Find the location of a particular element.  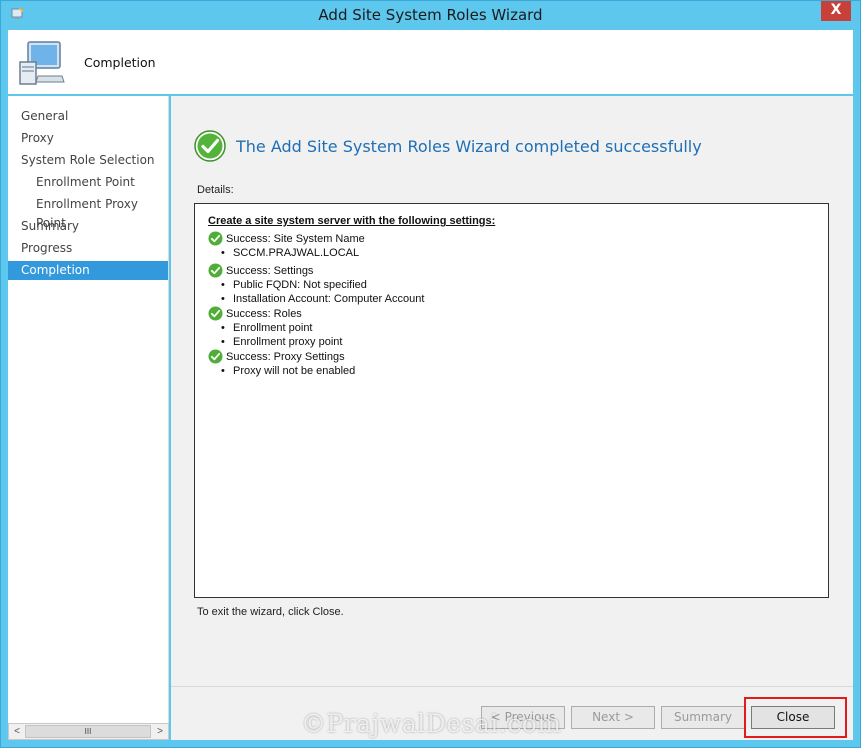

details-bullet-line: • Public FQDN: Not specified is located at coordinates (418, 285).